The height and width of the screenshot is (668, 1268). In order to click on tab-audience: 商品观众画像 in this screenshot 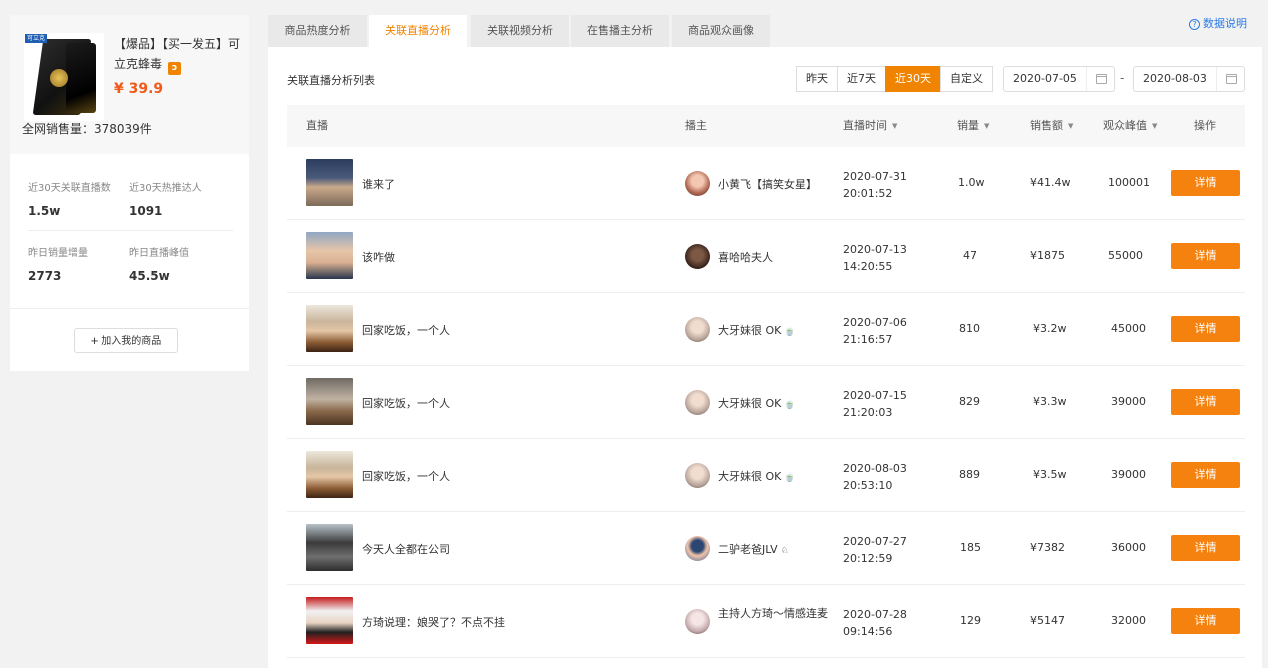, I will do `click(721, 31)`.